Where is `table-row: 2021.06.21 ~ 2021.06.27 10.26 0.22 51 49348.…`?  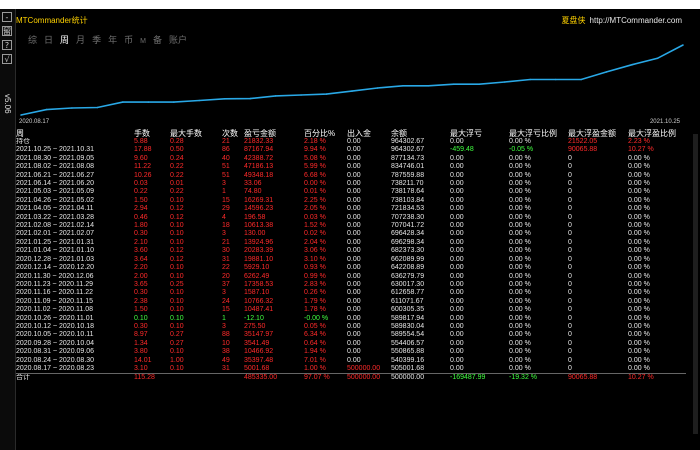
table-row: 2021.06.21 ~ 2021.06.27 10.26 0.22 51 49348.… is located at coordinates (351, 176).